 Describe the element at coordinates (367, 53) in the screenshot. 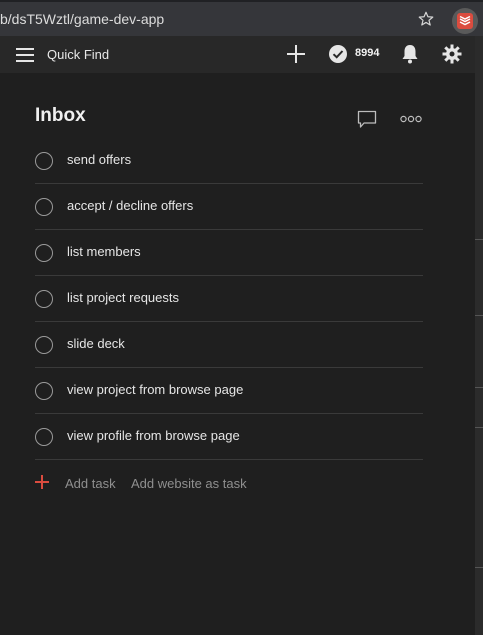

I see `karma-count: 8994` at that location.